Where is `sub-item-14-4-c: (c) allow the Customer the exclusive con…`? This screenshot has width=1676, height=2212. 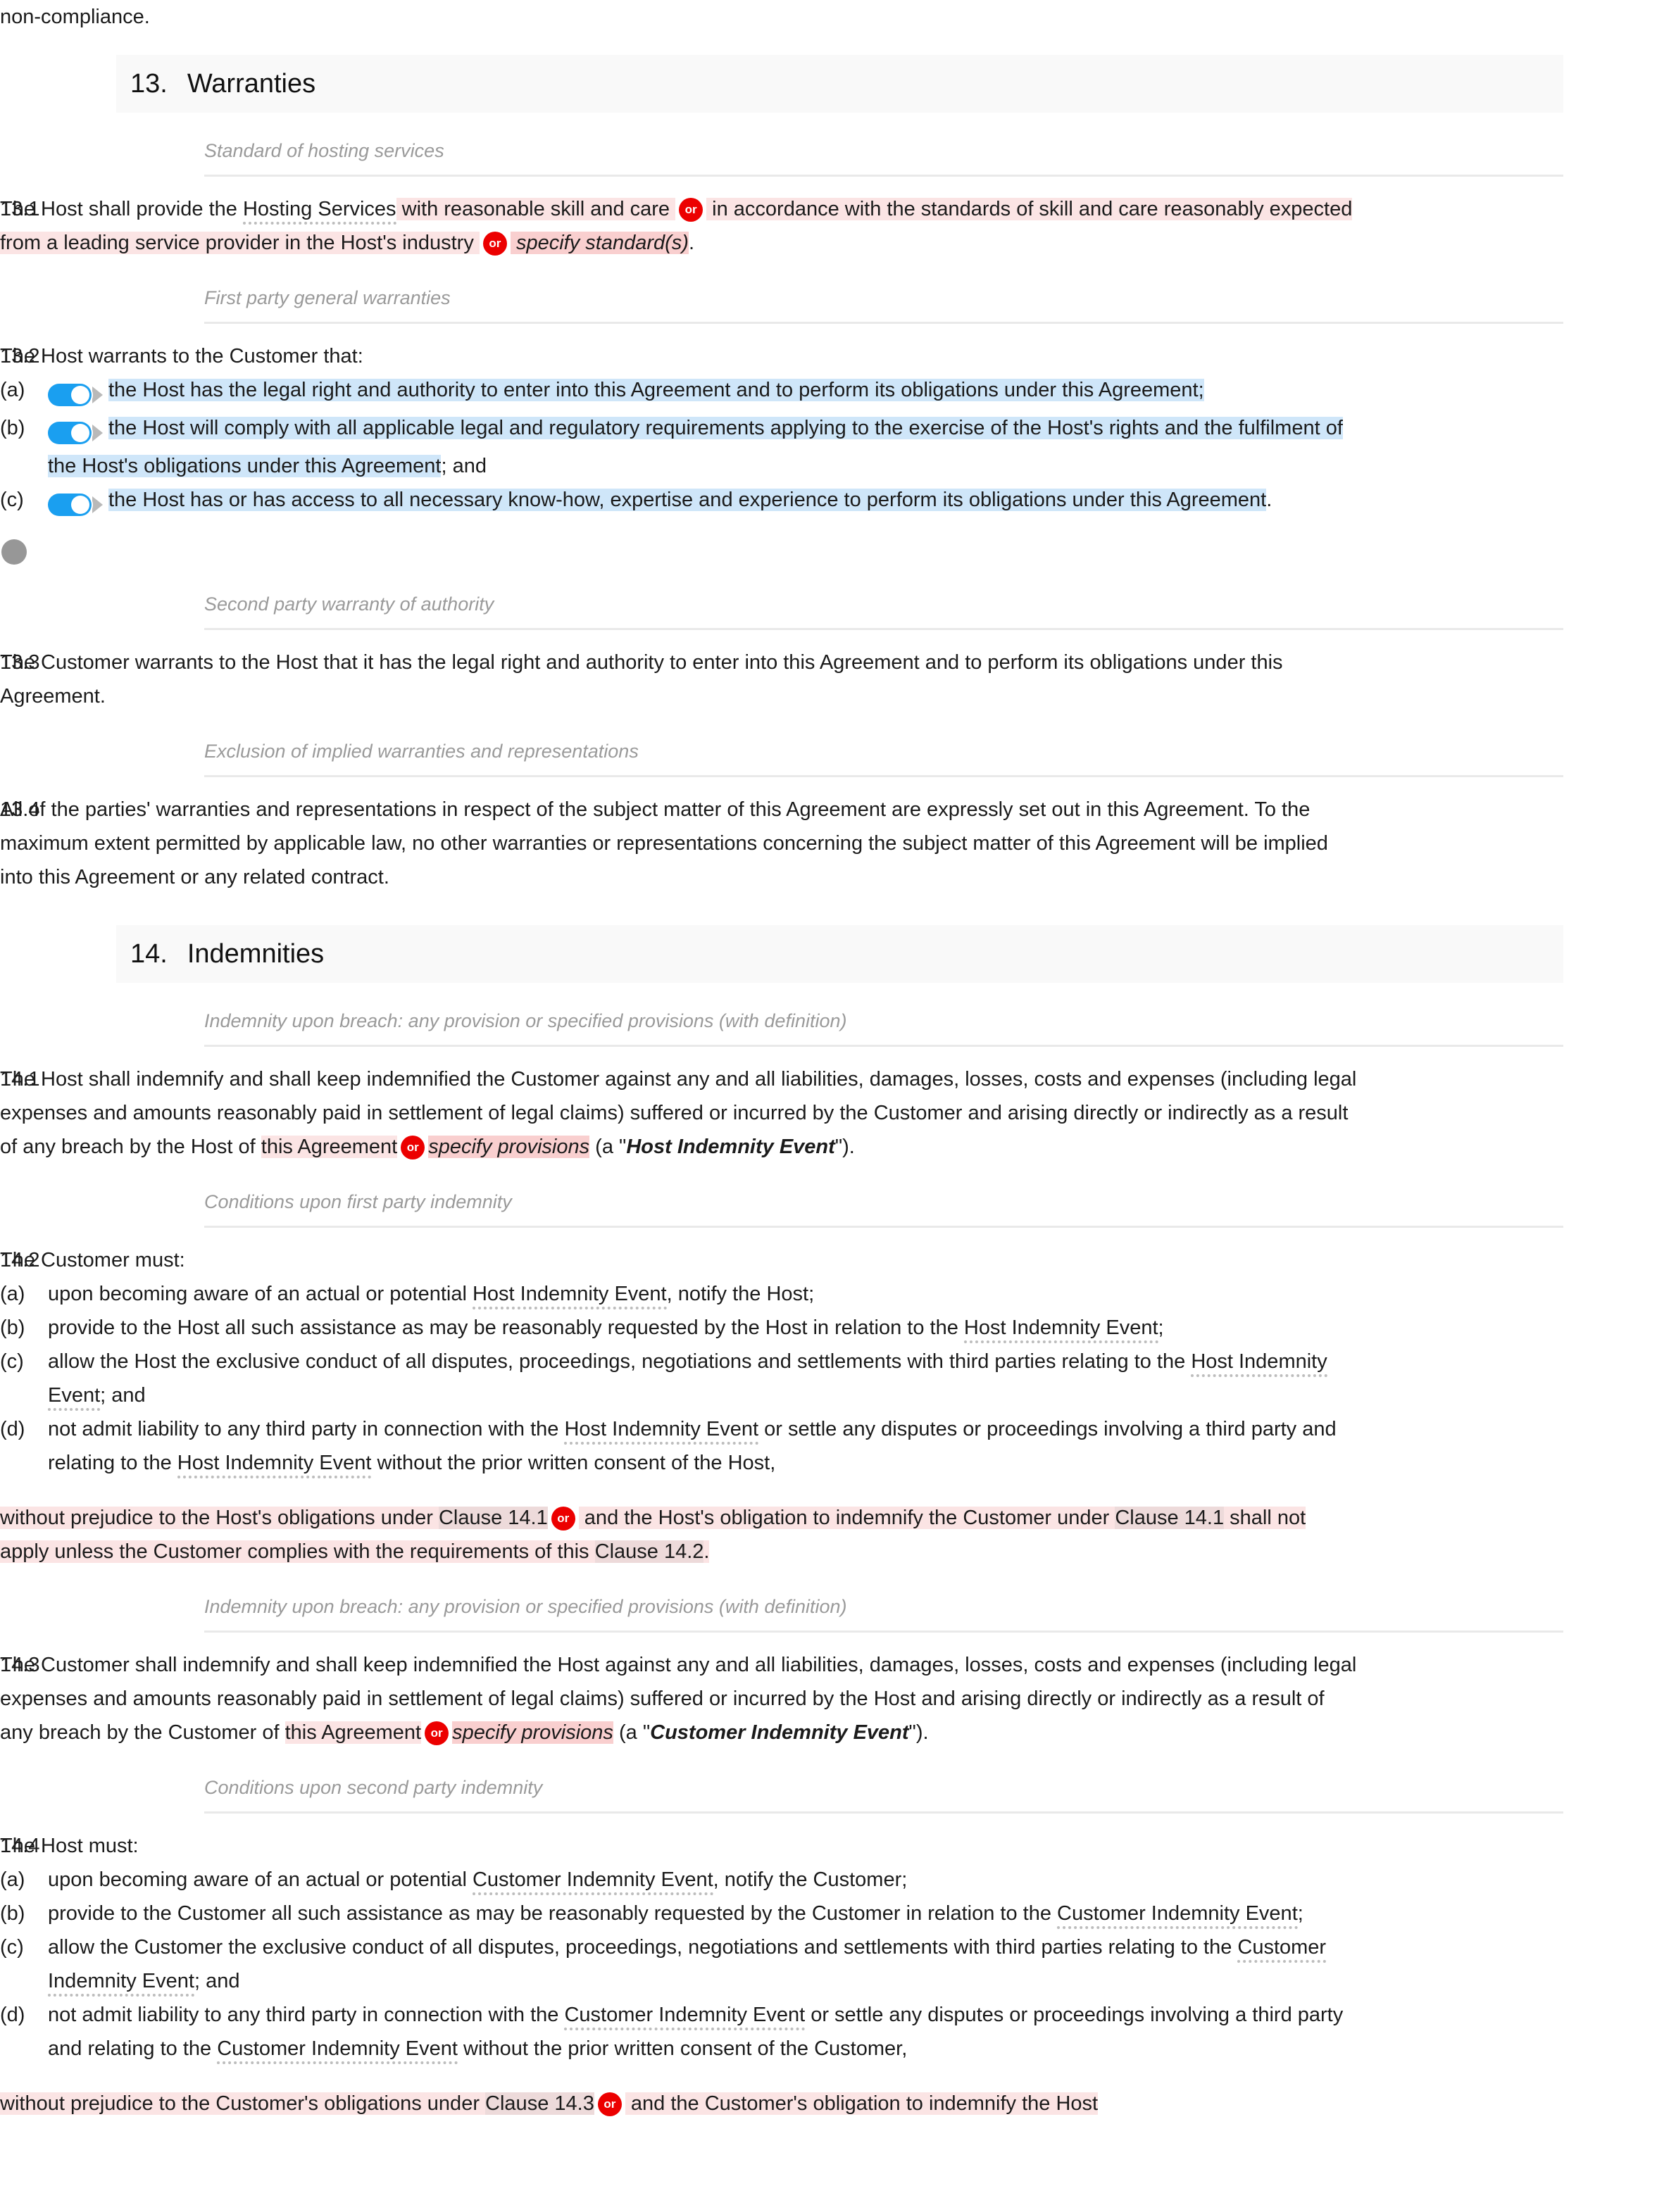
sub-item-14-4-c: (c) allow the Customer the exclusive con… is located at coordinates (679, 1964).